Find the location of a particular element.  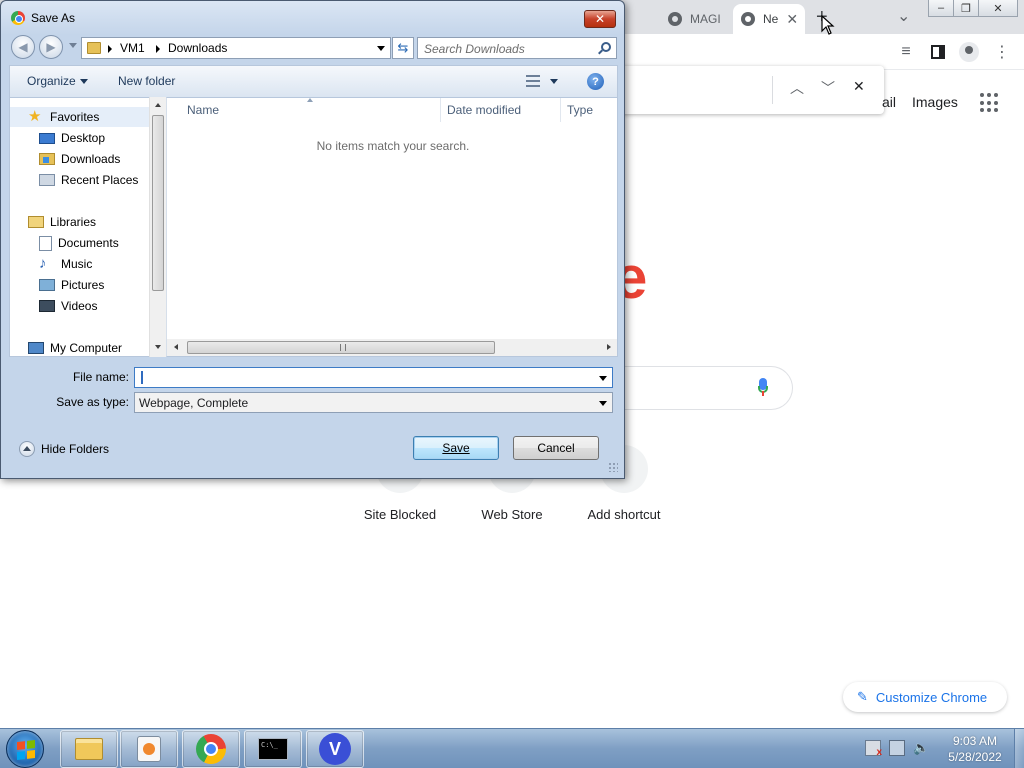

customize-chrome-button: ✎ Customize Chrome is located at coordinates (925, 697).